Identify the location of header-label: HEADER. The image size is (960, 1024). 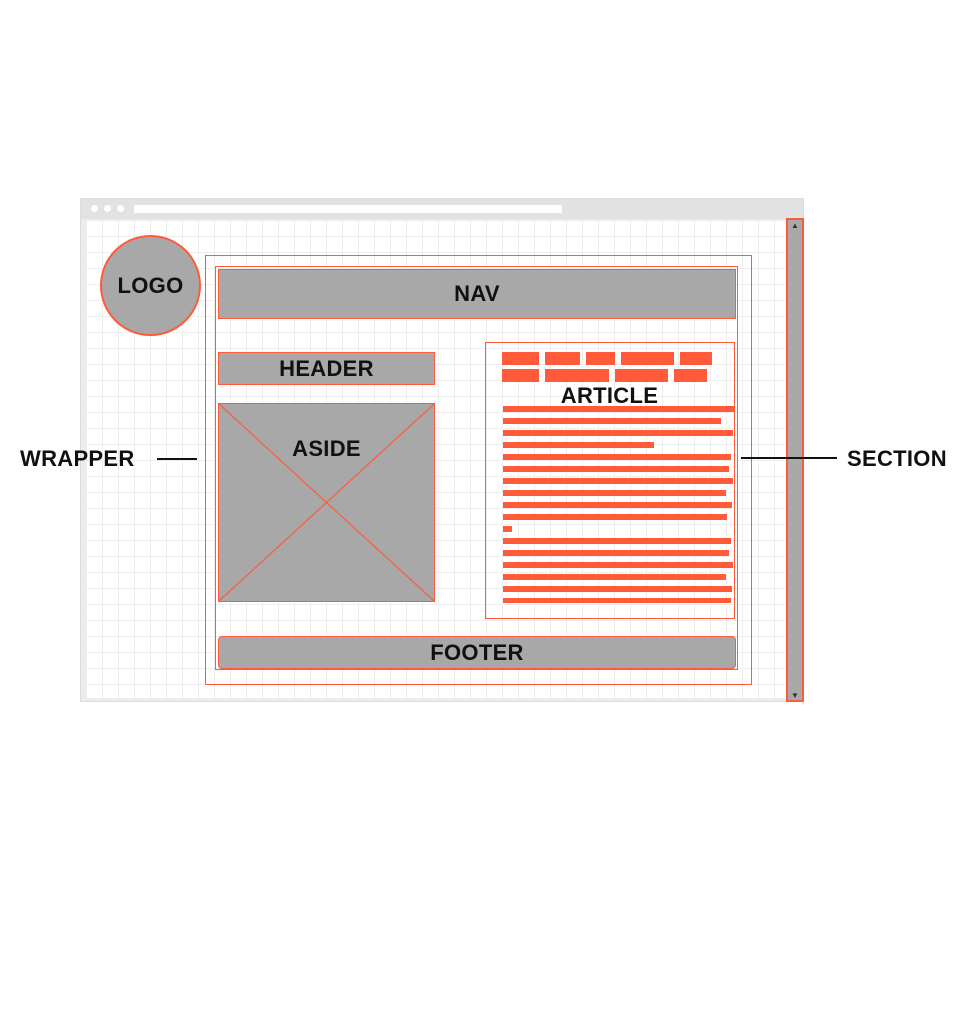
(326, 368).